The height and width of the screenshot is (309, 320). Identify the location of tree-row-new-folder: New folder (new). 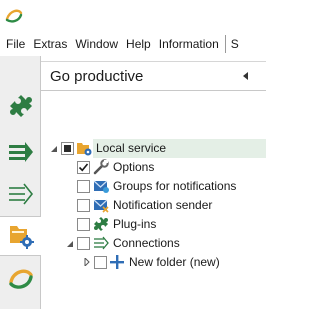
(153, 262).